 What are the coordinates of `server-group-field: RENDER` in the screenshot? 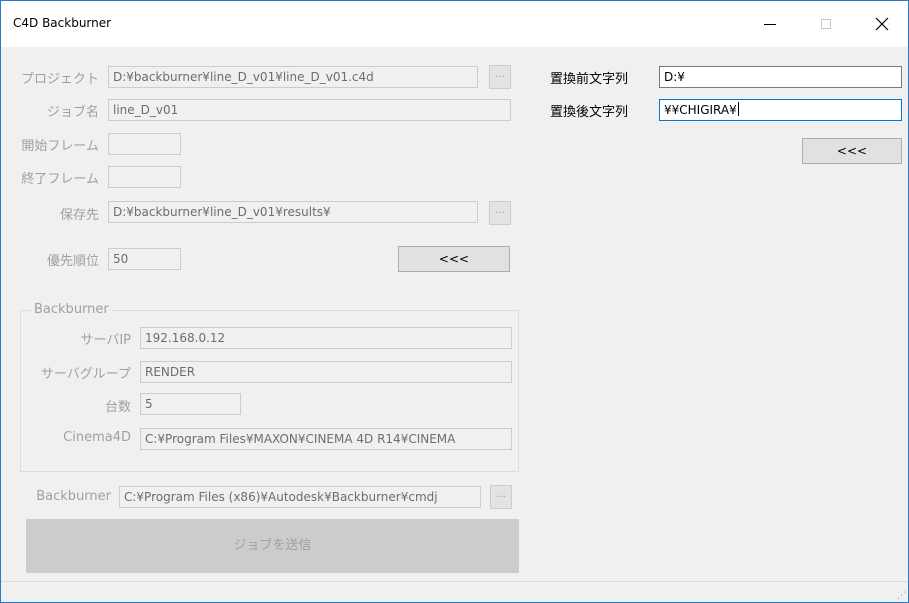 It's located at (326, 372).